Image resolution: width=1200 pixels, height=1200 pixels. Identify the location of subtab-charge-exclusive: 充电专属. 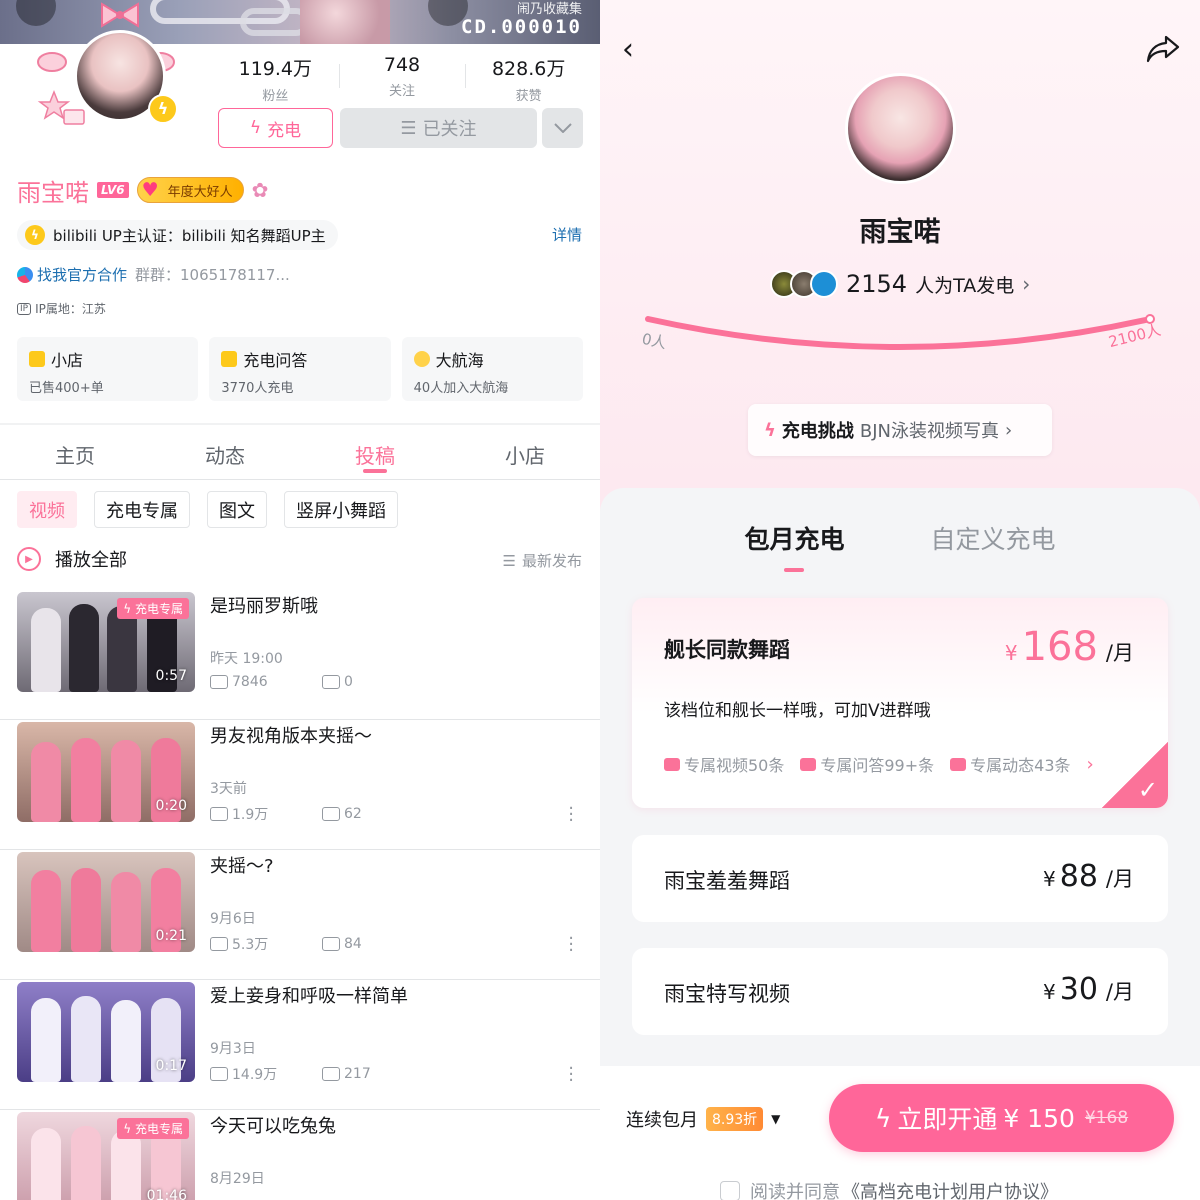
(142, 509).